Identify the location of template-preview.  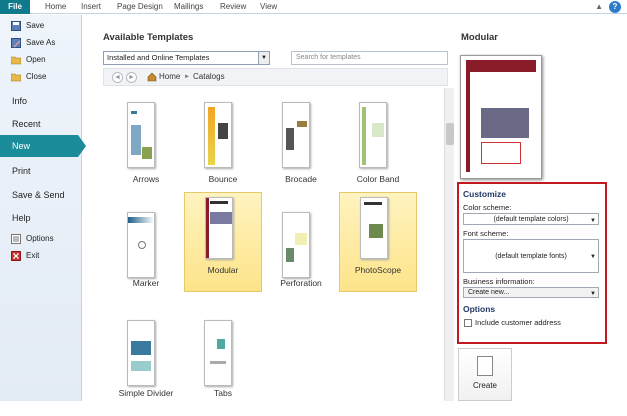
(501, 117).